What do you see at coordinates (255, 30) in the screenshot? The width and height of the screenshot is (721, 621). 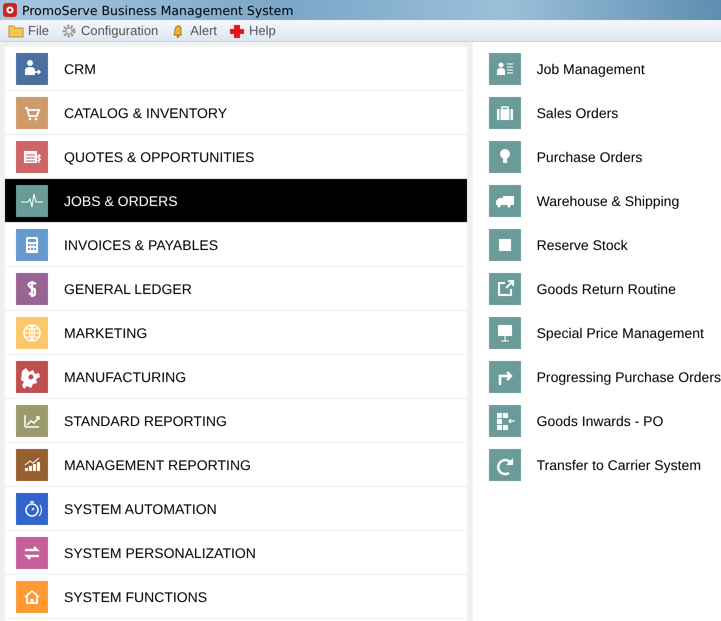 I see `menu-item: Help` at bounding box center [255, 30].